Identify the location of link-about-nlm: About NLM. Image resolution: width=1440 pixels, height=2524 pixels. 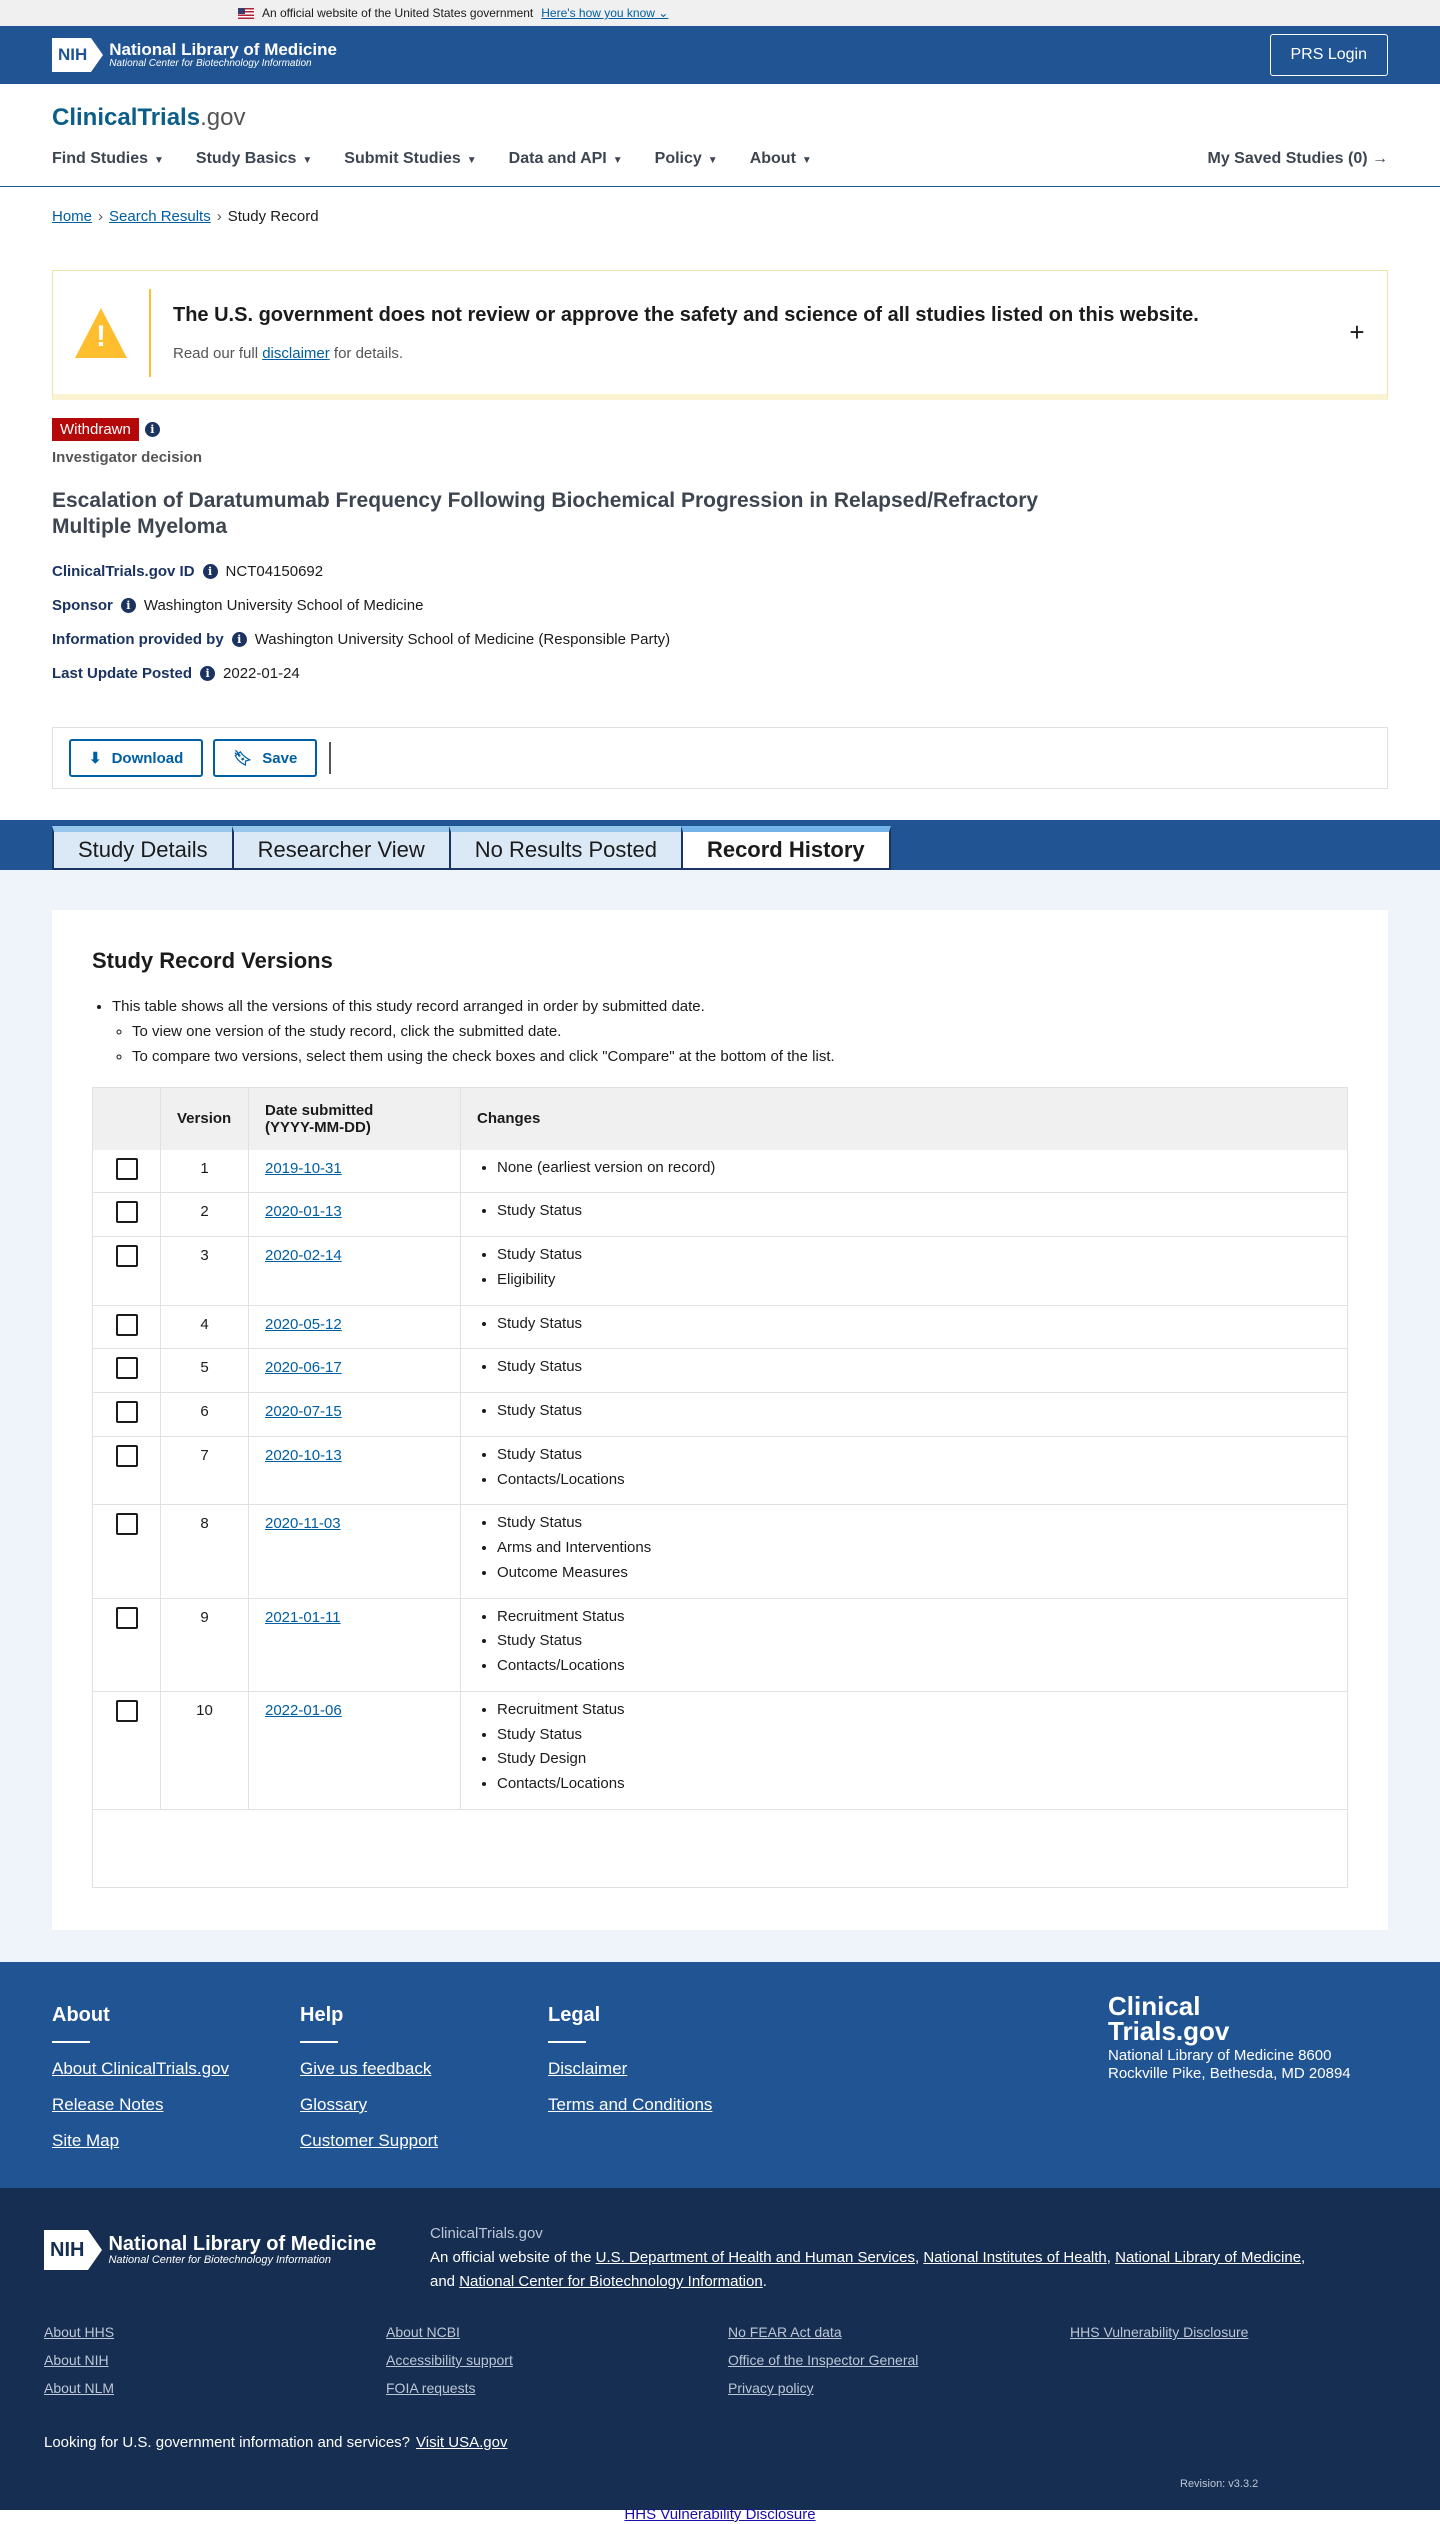
(215, 2388).